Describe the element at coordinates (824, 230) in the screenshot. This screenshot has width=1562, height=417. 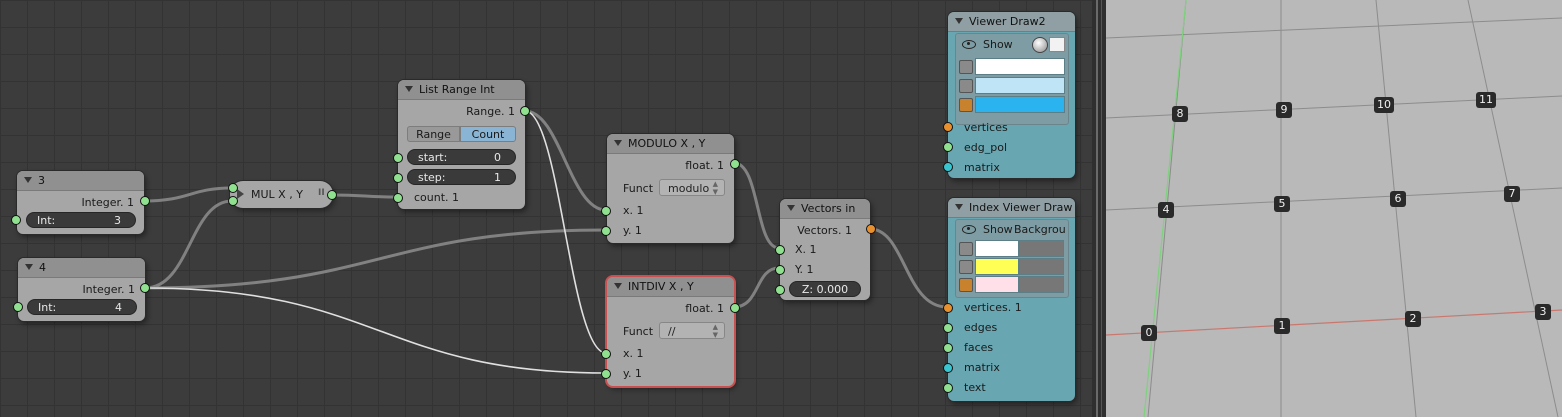
I see `output-label: Vectors. 1` at that location.